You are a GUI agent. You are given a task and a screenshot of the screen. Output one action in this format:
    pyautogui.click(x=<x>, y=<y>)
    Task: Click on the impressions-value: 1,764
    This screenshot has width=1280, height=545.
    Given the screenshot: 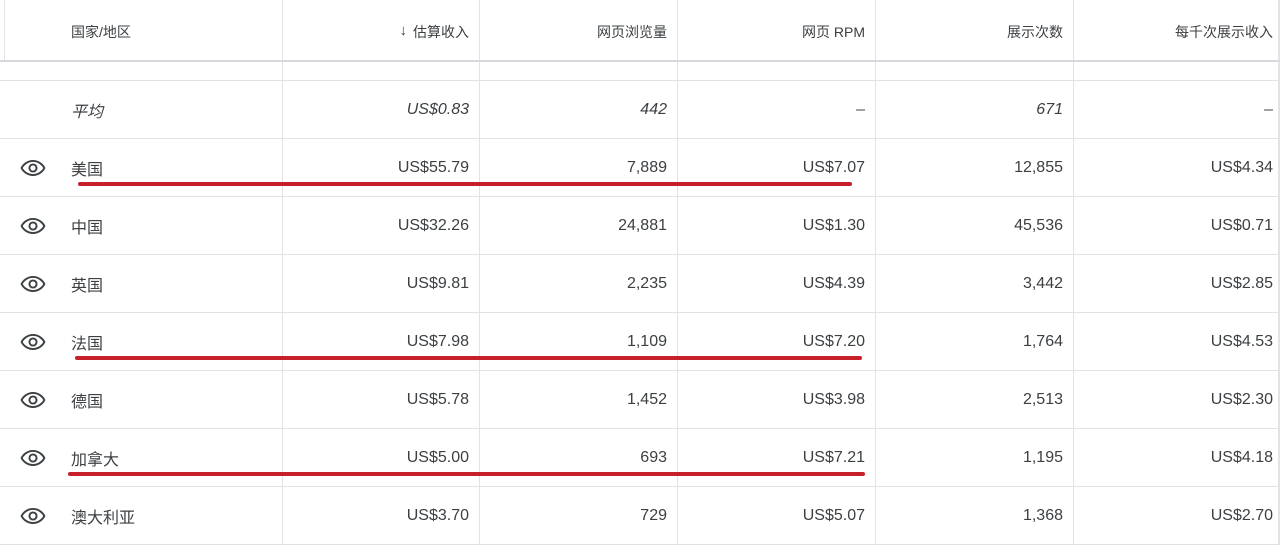 What is the action you would take?
    pyautogui.click(x=975, y=341)
    